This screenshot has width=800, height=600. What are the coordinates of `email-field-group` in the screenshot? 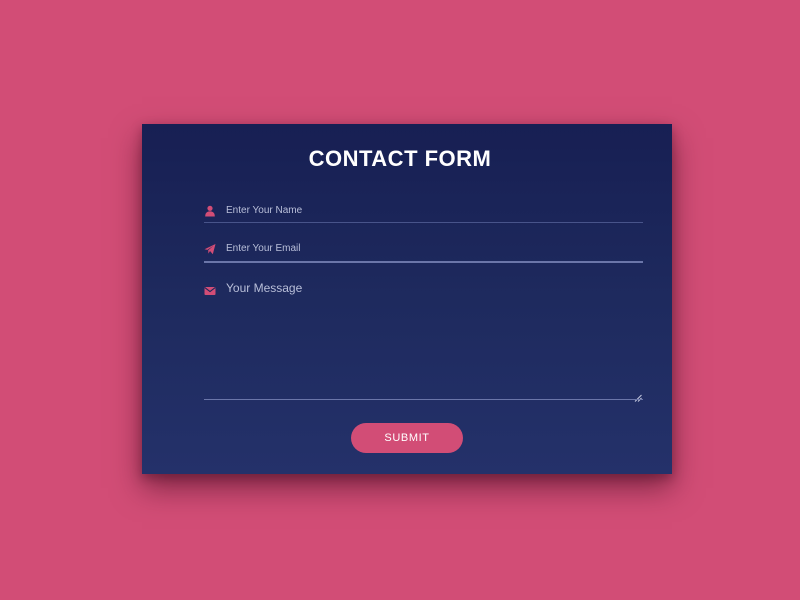 It's located at (423, 251).